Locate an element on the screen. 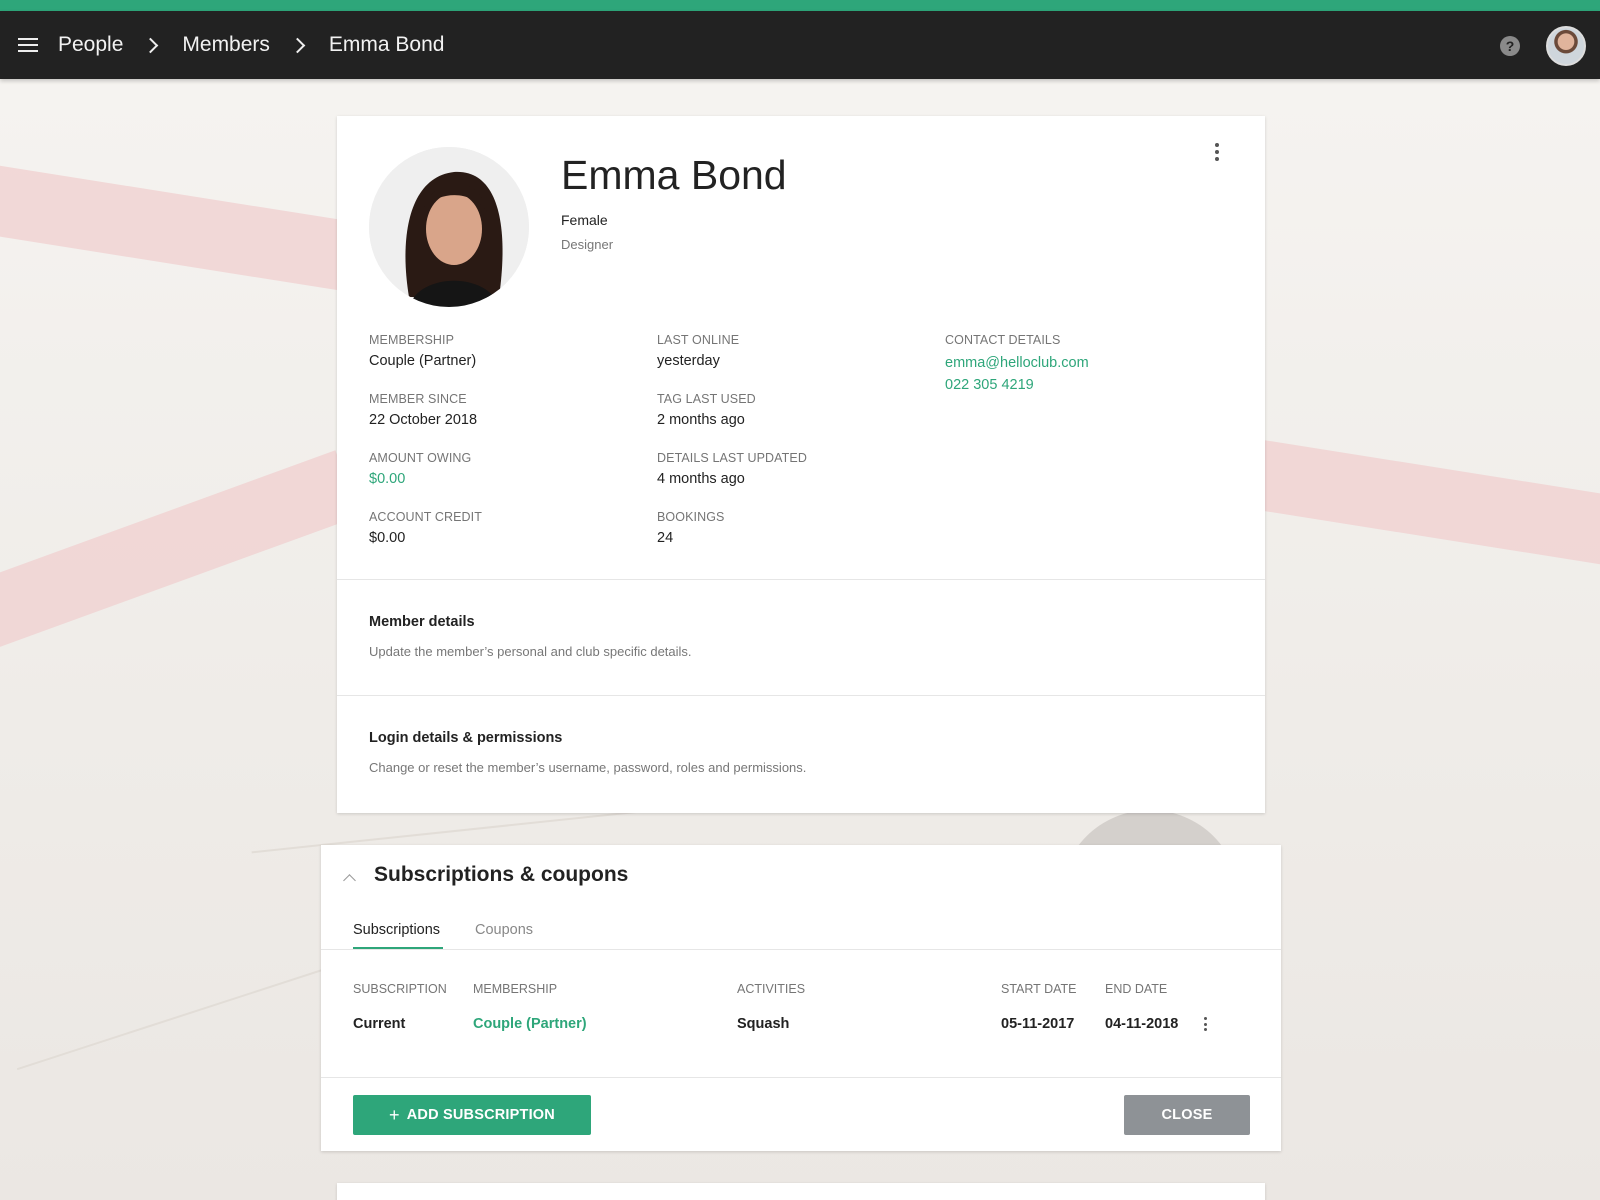 This screenshot has width=1600, height=1200. top-accent-bar is located at coordinates (800, 5).